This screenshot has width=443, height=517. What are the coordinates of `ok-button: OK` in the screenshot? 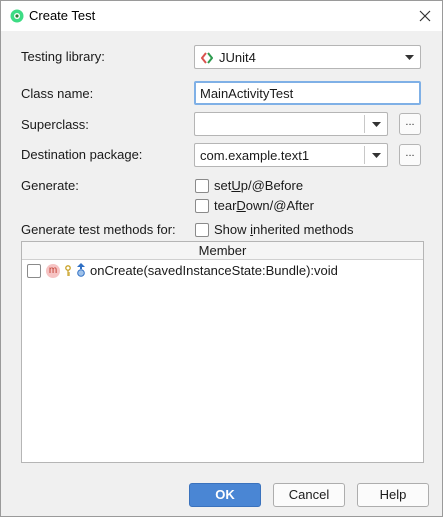 It's located at (225, 495).